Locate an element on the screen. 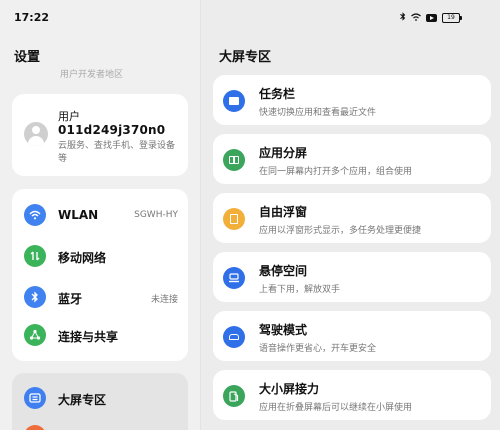 The width and height of the screenshot is (500, 430). hover-space-icon is located at coordinates (234, 278).